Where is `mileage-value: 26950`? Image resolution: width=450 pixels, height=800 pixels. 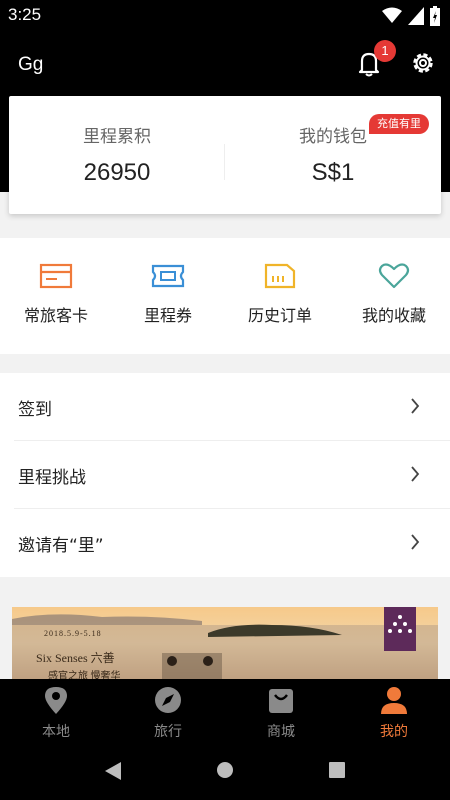 mileage-value: 26950 is located at coordinates (117, 172).